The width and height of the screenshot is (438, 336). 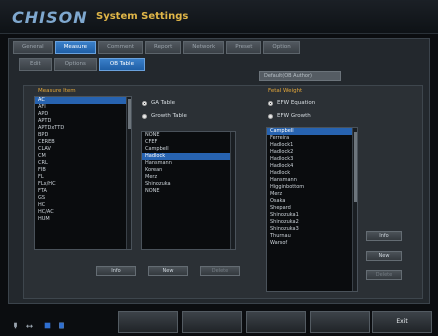 What do you see at coordinates (83, 219) in the screenshot?
I see `measure-list-item: HUM` at bounding box center [83, 219].